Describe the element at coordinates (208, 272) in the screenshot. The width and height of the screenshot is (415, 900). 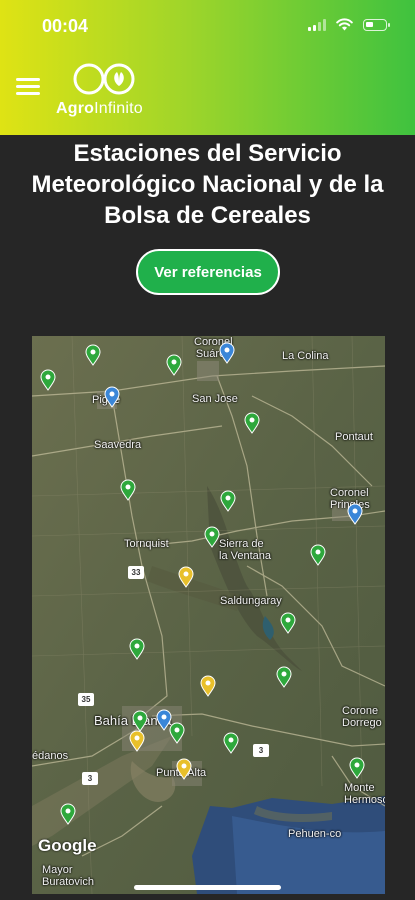
I see `view-references-button: Ver referencias` at that location.